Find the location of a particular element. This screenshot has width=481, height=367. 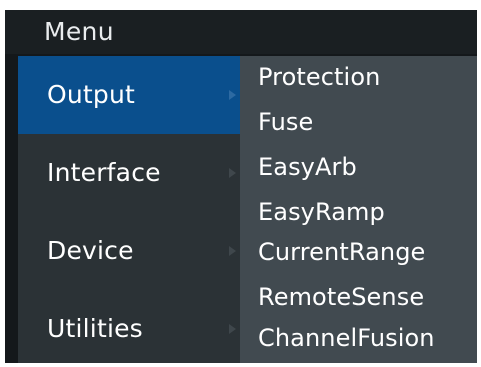

submenu-item-protection: Protection is located at coordinates (319, 77).